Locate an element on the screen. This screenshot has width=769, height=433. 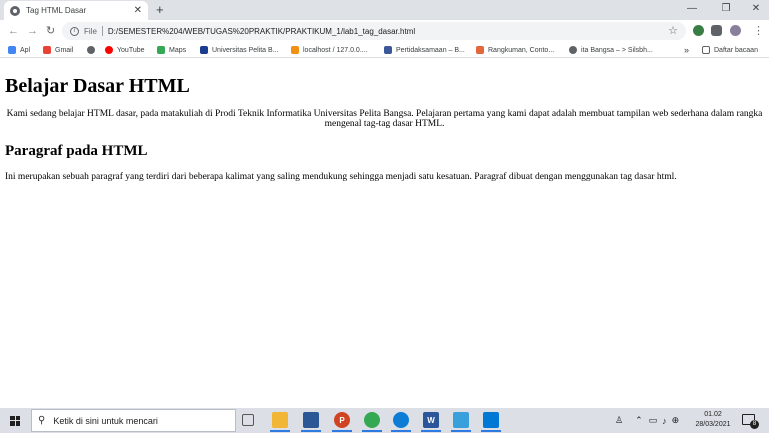
reading-list-icon is located at coordinates (706, 50).